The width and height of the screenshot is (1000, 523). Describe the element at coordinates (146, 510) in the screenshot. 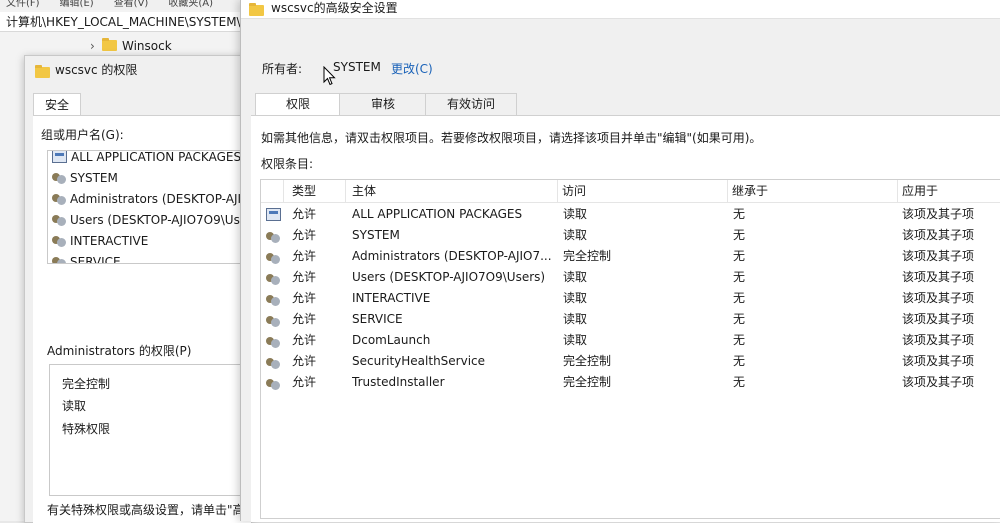

I see `advanced-note: 有关特殊权限或高级设置，请单击"高` at that location.